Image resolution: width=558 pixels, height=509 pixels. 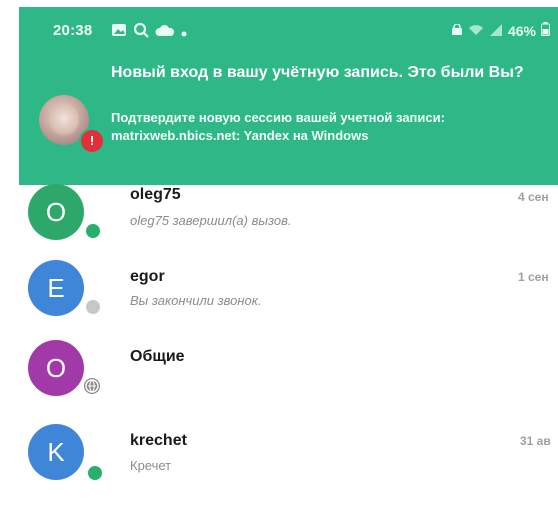 What do you see at coordinates (279, 373) in the screenshot?
I see `chat-item-general: O Общие` at bounding box center [279, 373].